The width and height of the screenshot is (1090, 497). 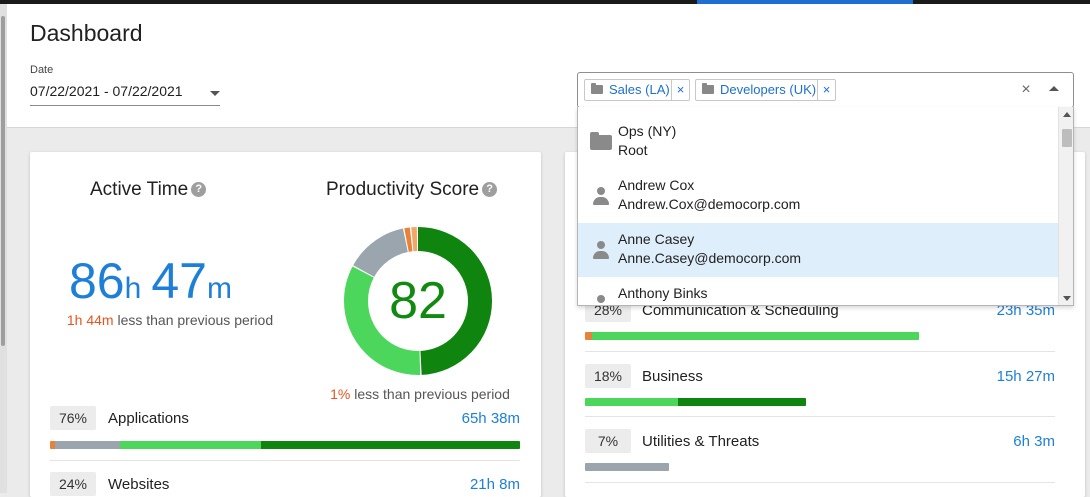 I want to click on option-subtitle: Anne.Casey@democorp.com, so click(x=710, y=258).